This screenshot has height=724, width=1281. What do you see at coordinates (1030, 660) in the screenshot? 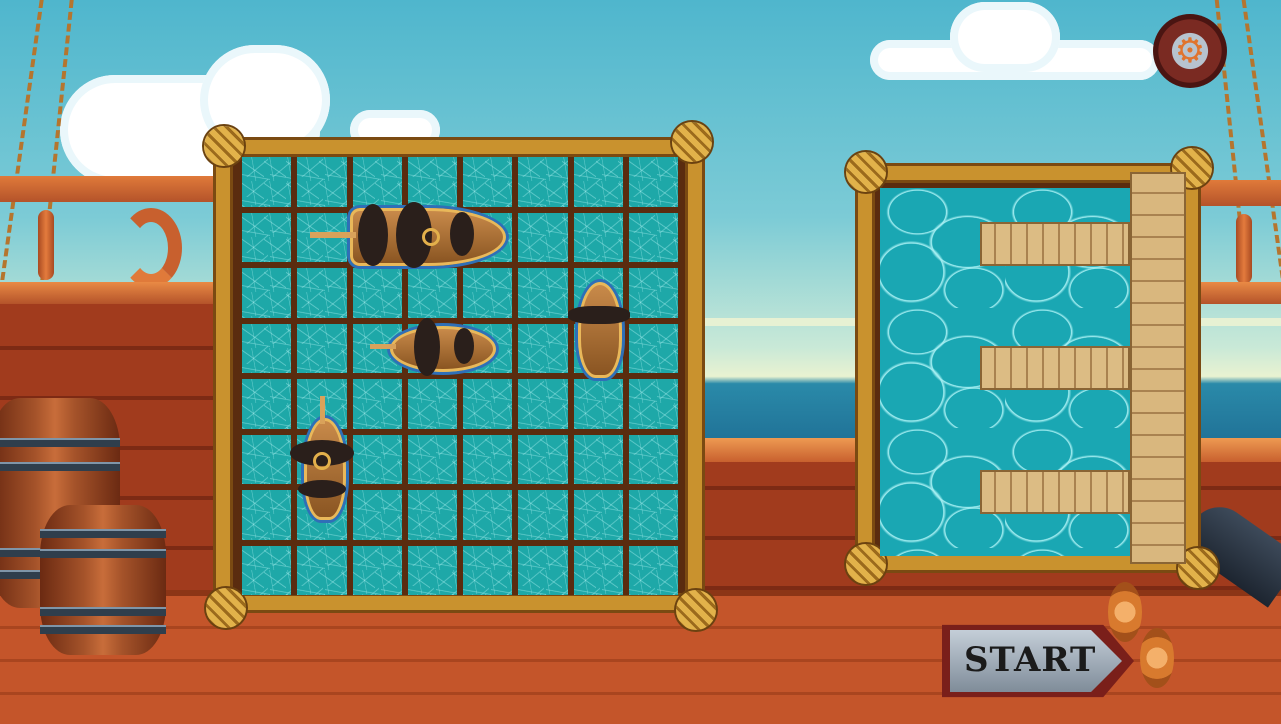
I see `start-button-label: START` at bounding box center [1030, 660].